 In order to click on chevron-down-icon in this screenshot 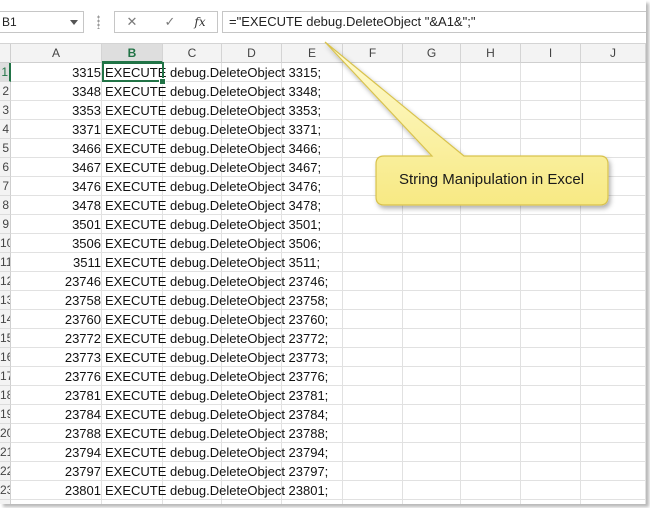, I will do `click(74, 22)`.